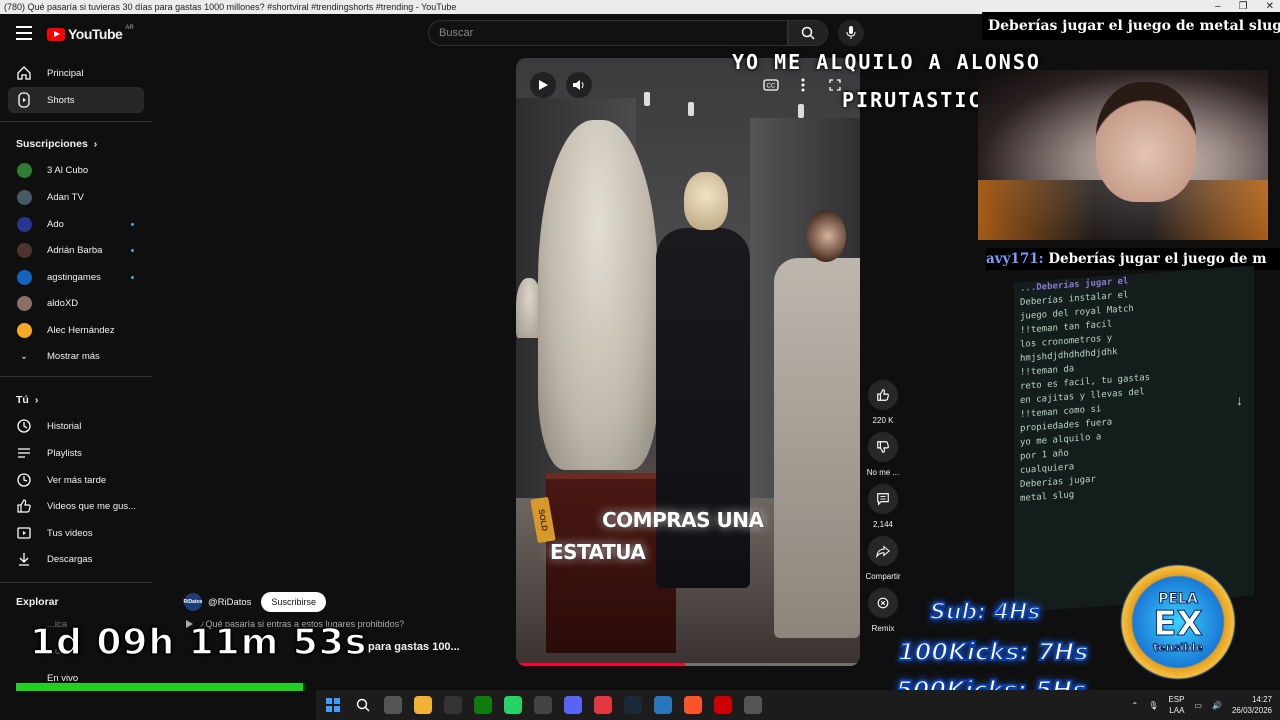 The image size is (1280, 720). I want to click on microphone-icon, so click(851, 32).